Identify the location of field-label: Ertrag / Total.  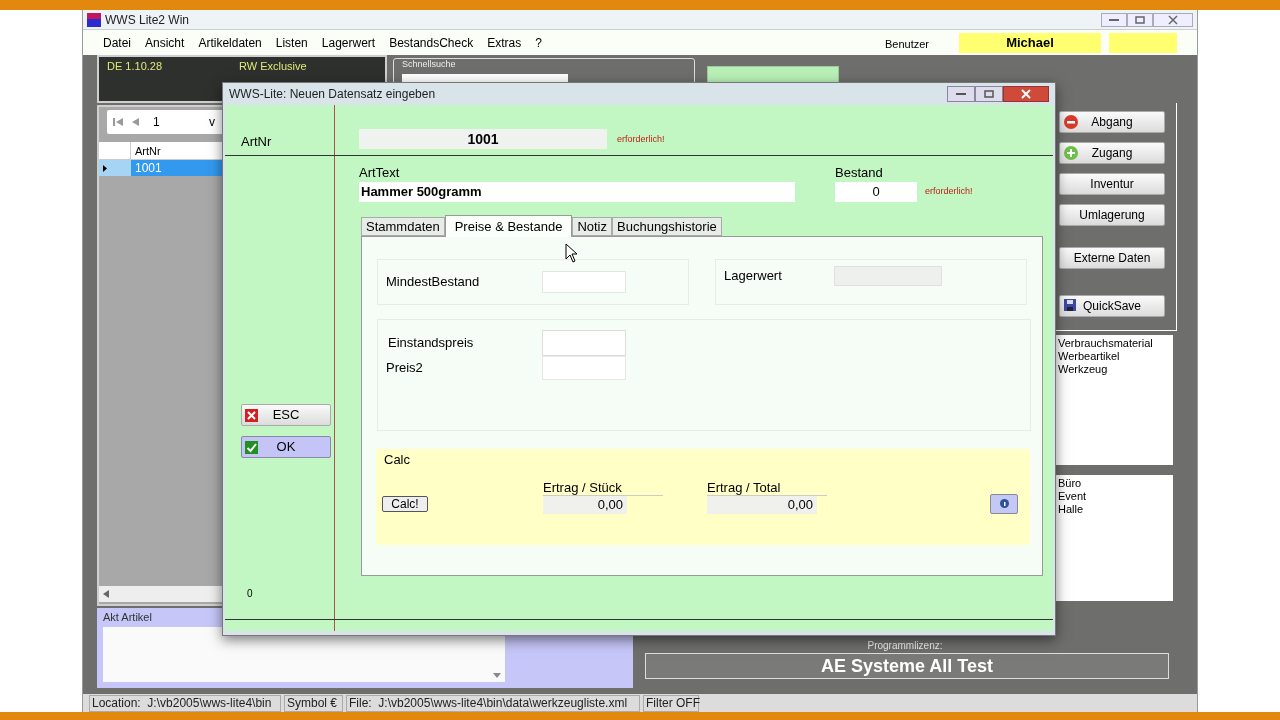
(767, 487).